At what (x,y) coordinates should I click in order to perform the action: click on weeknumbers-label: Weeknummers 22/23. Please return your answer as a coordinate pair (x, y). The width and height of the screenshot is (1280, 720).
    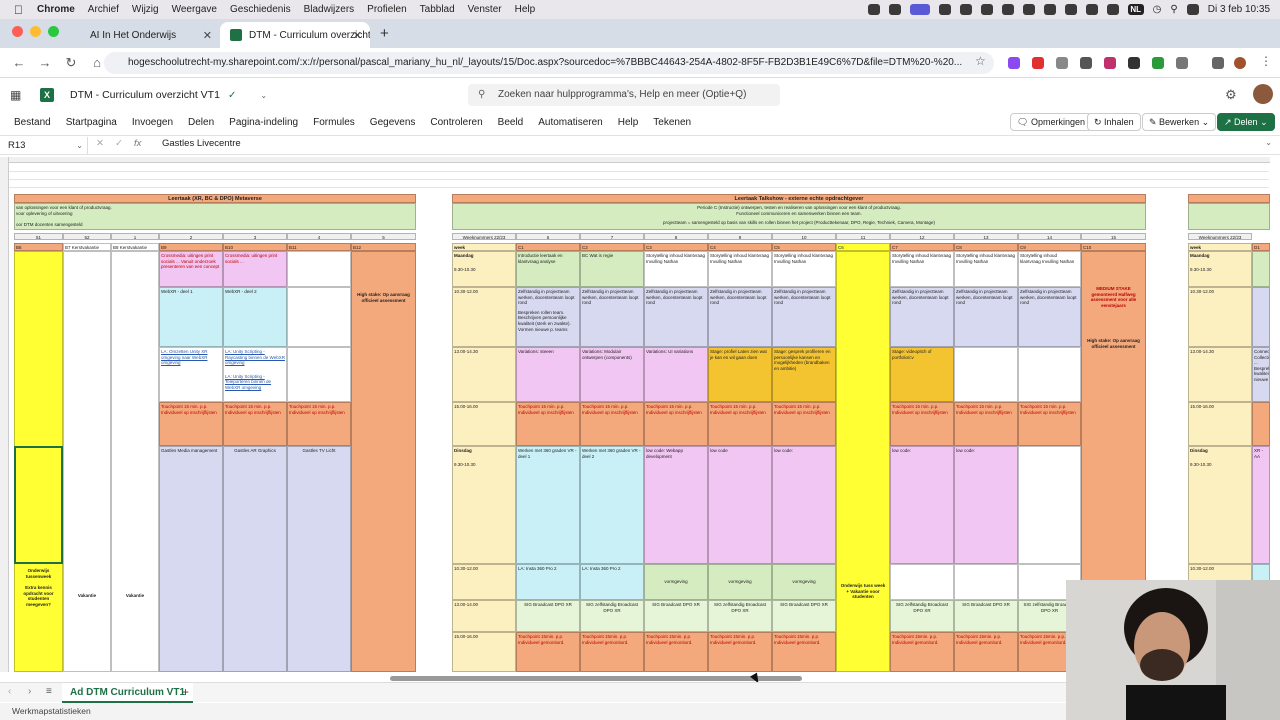
    Looking at the image, I should click on (1220, 236).